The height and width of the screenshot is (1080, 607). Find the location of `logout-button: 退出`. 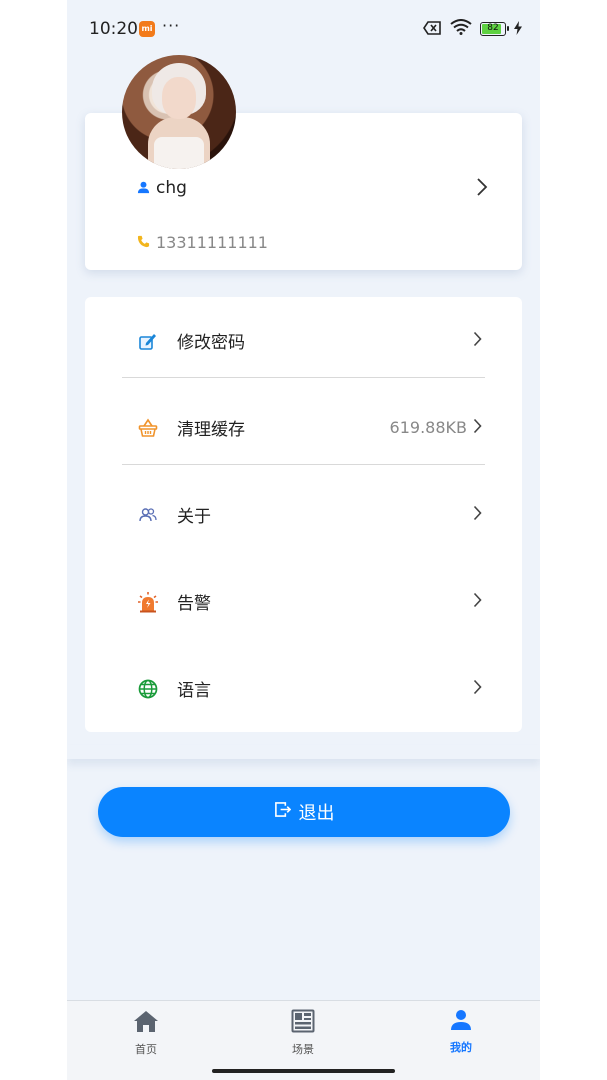

logout-button: 退出 is located at coordinates (304, 812).